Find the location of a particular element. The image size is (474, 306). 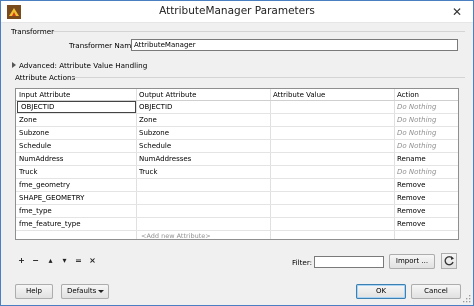

close-icon: ✕ is located at coordinates (457, 12).